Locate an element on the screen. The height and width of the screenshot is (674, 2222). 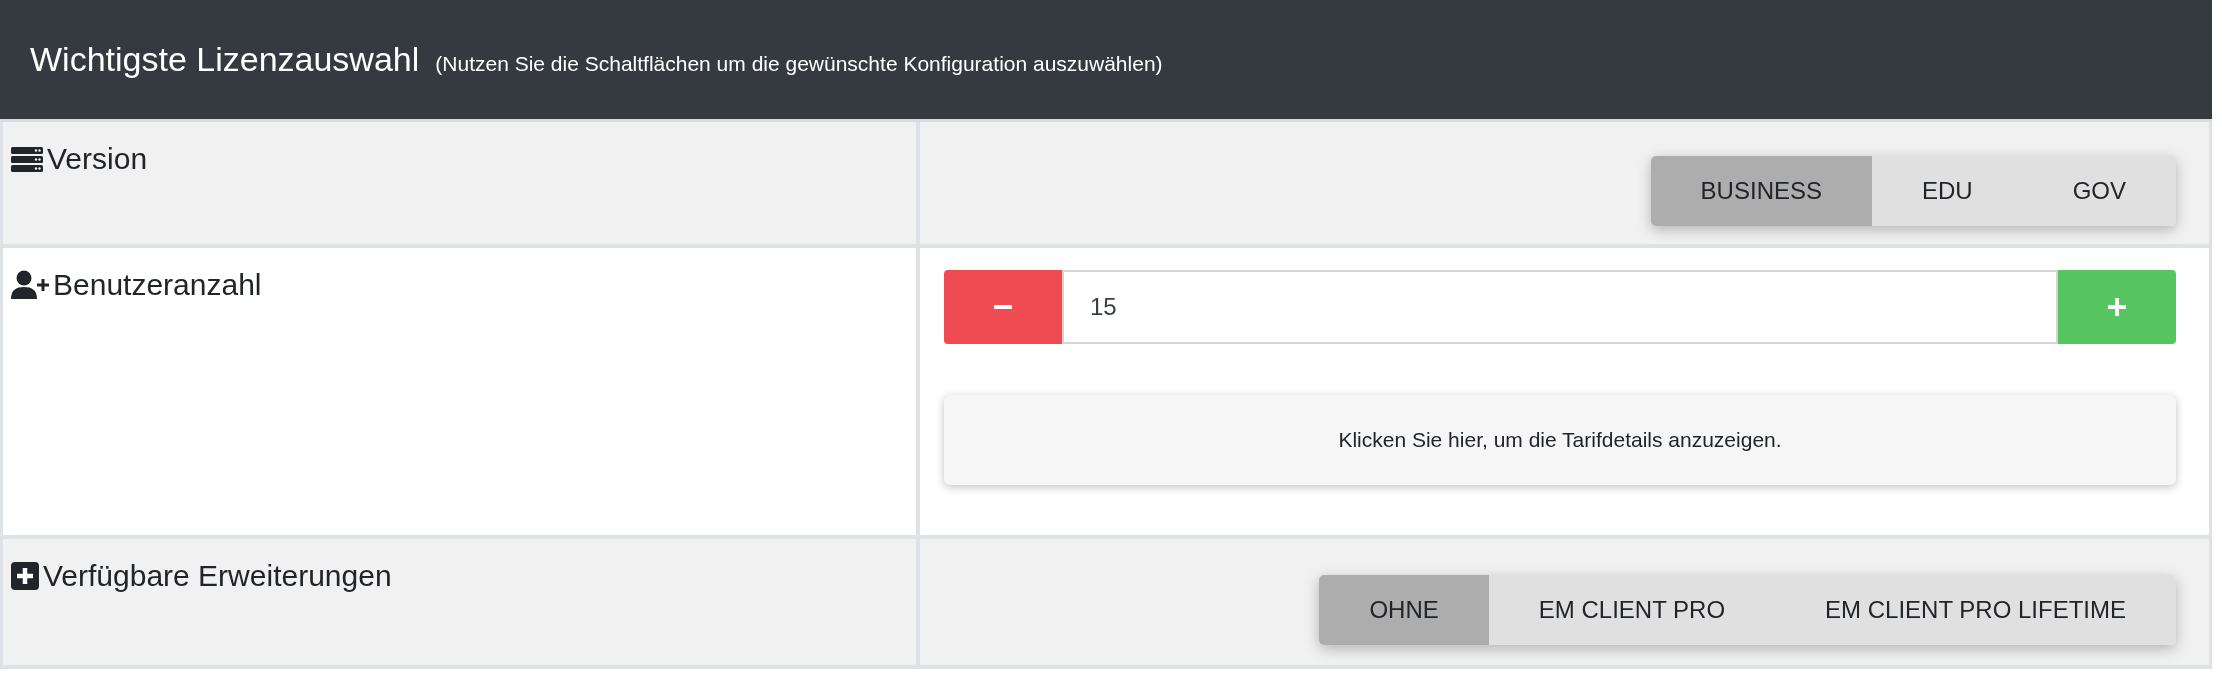
option-button: OHNE is located at coordinates (1404, 610).